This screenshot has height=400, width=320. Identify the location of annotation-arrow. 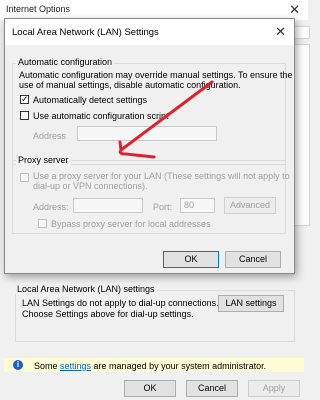
(166, 119).